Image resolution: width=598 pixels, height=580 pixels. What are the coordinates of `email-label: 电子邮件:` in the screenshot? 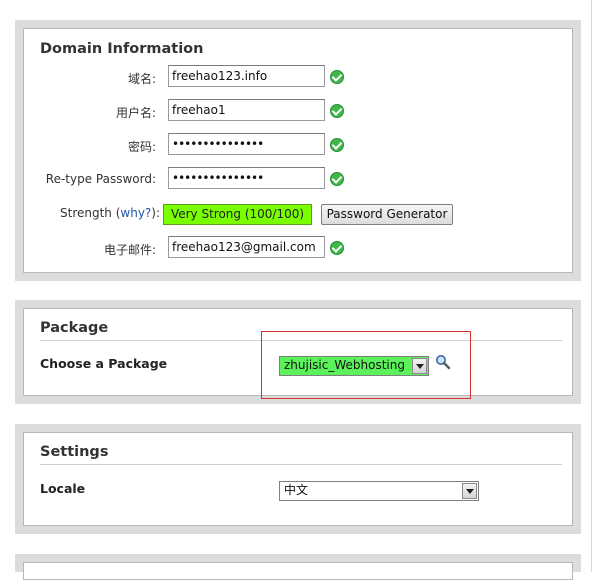 It's located at (129, 250).